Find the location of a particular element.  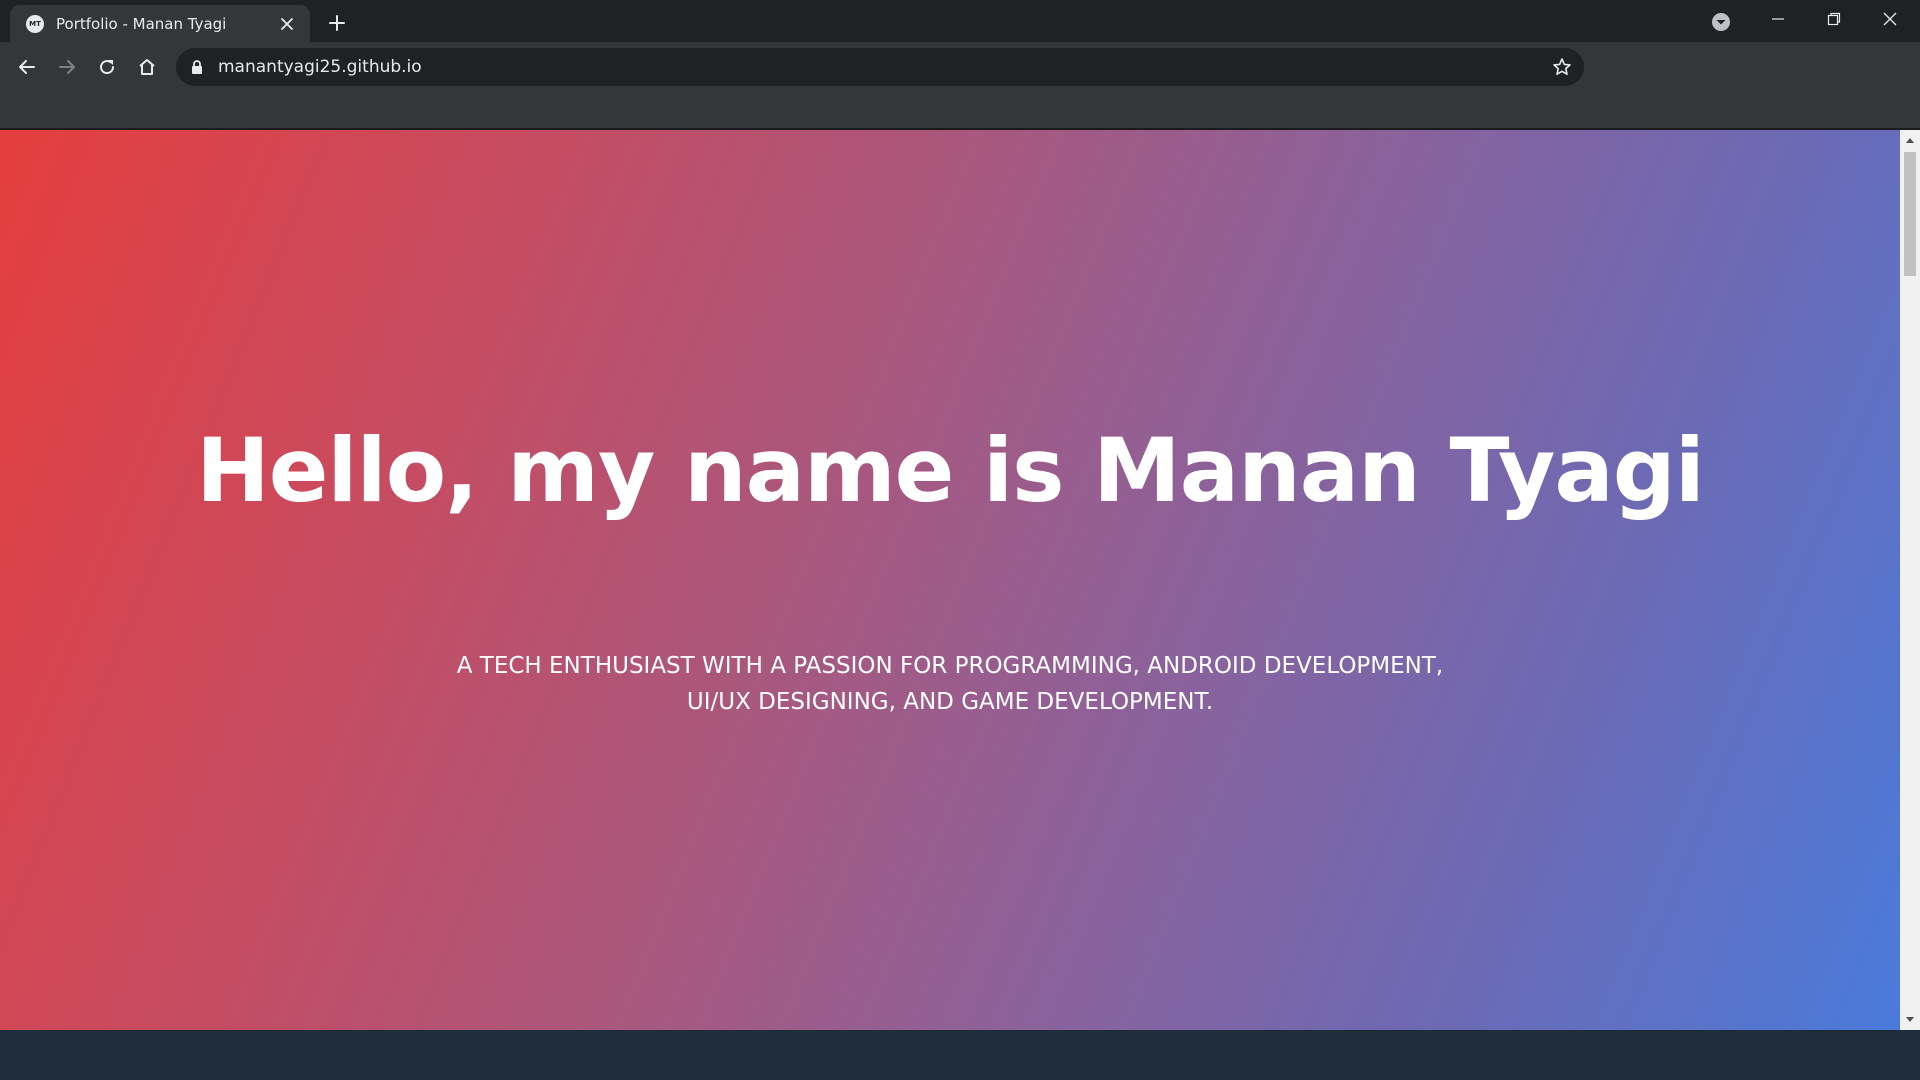

browser-toolbar: manantyagi25.github.io is located at coordinates (960, 86).